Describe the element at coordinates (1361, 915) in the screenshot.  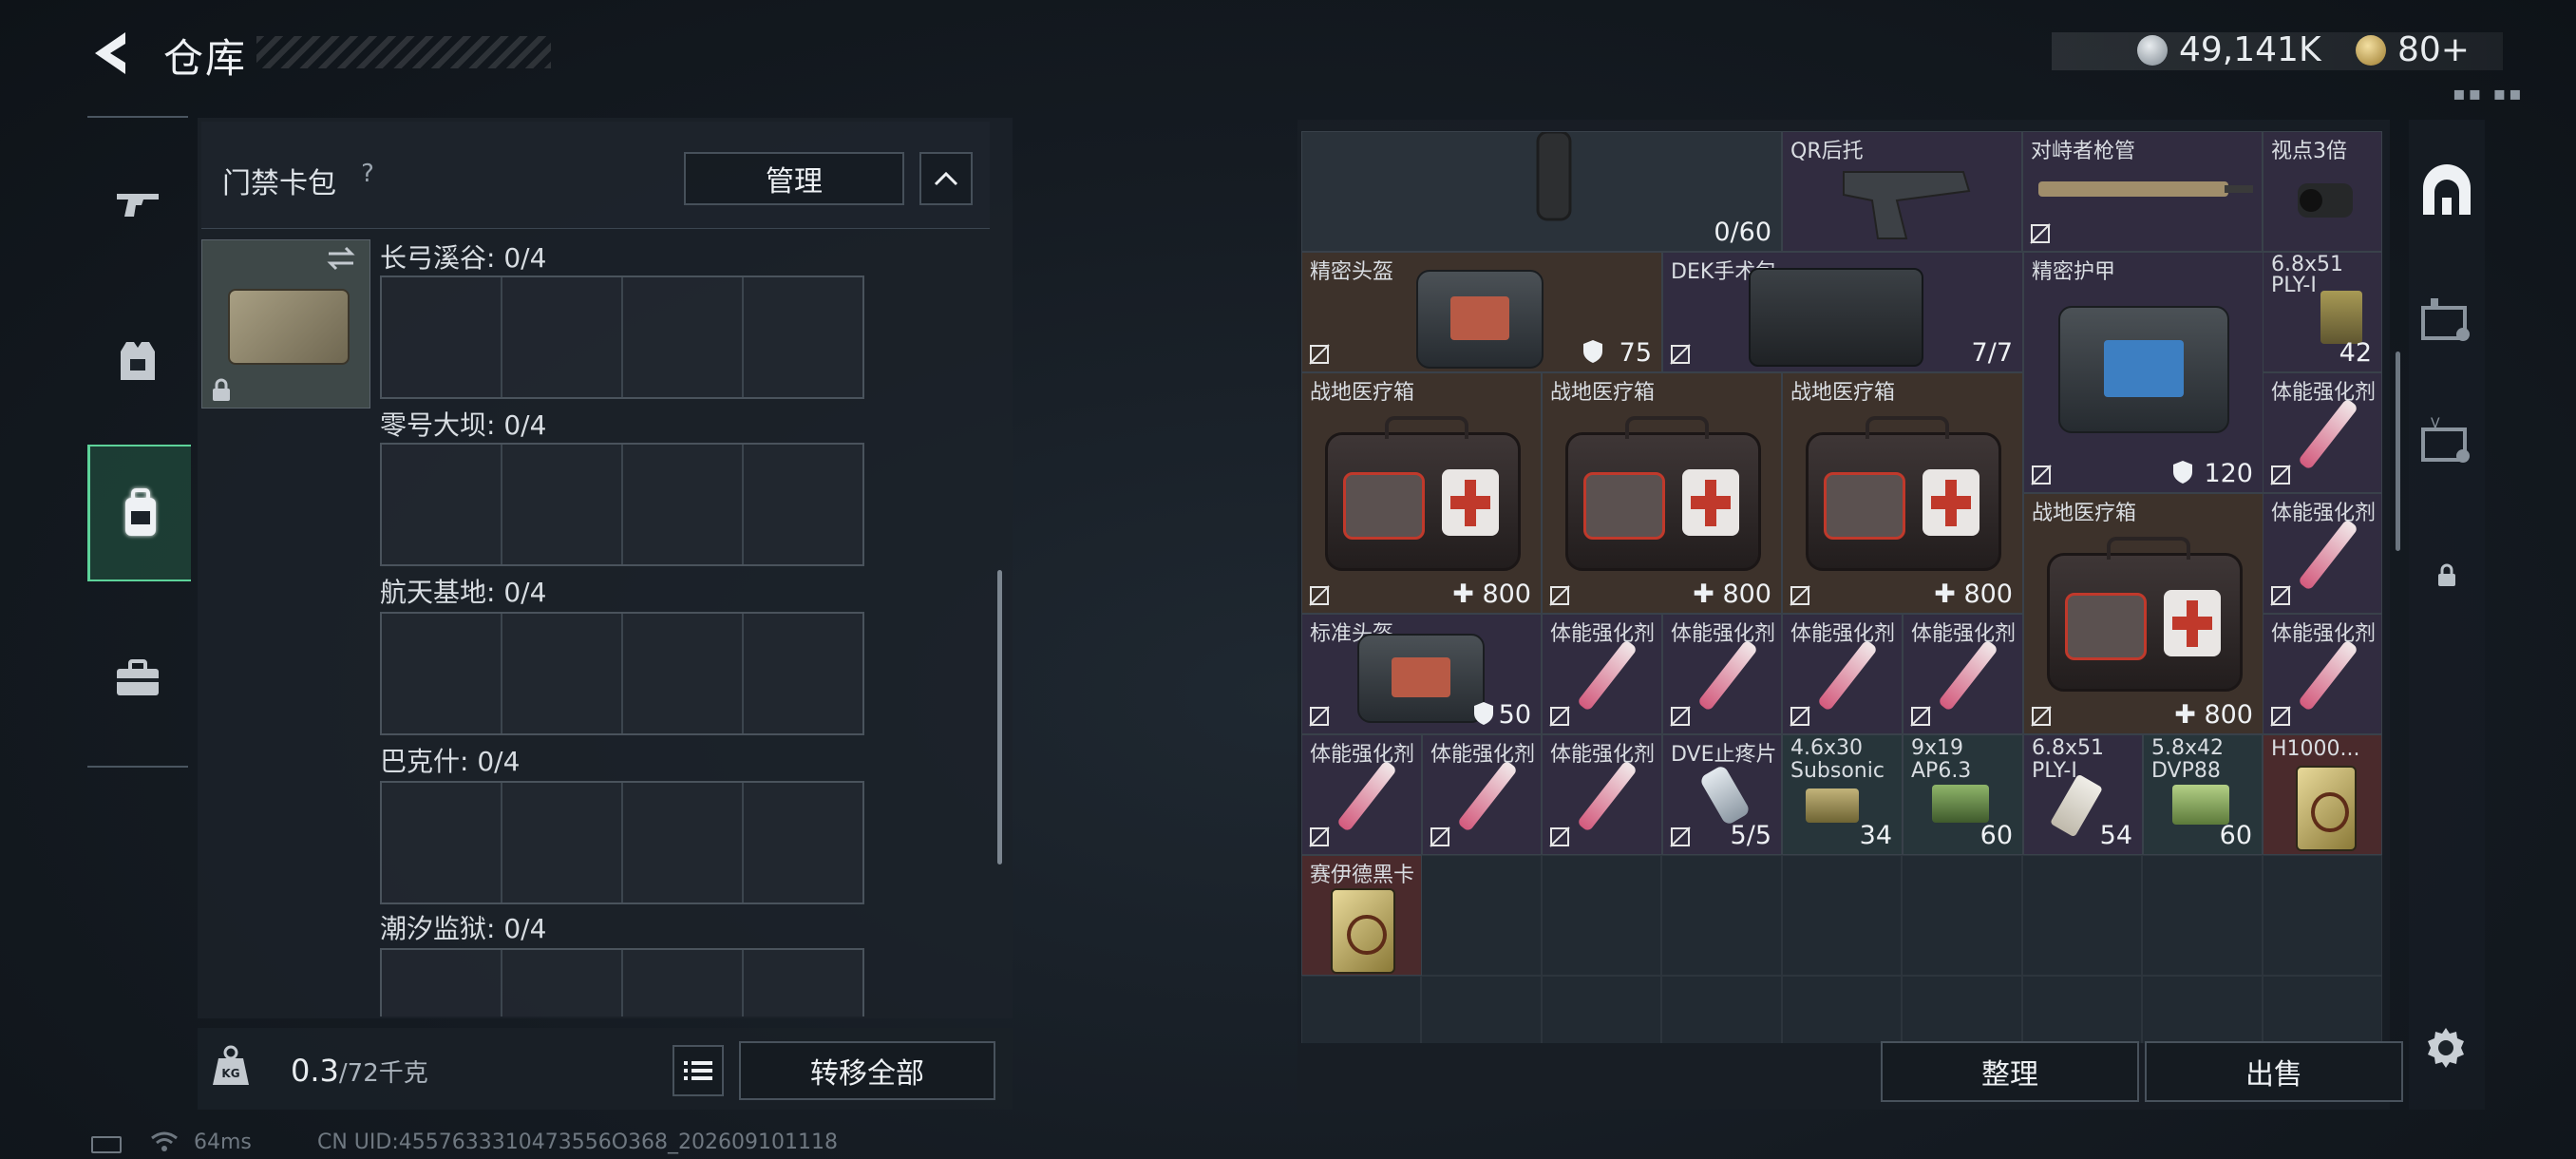
I see `inventory-item-sayid-black-card: 赛伊德黑卡` at that location.